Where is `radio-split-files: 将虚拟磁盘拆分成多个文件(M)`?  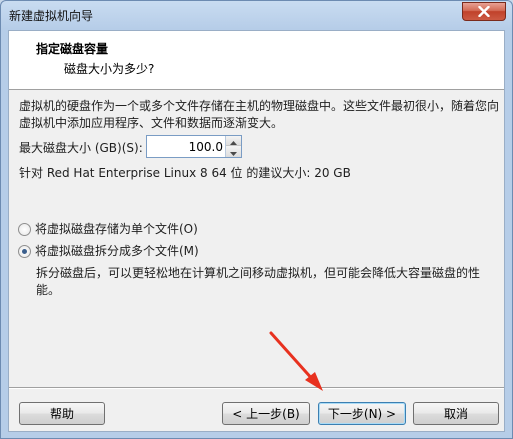 radio-split-files: 将虚拟磁盘拆分成多个文件(M) is located at coordinates (108, 251).